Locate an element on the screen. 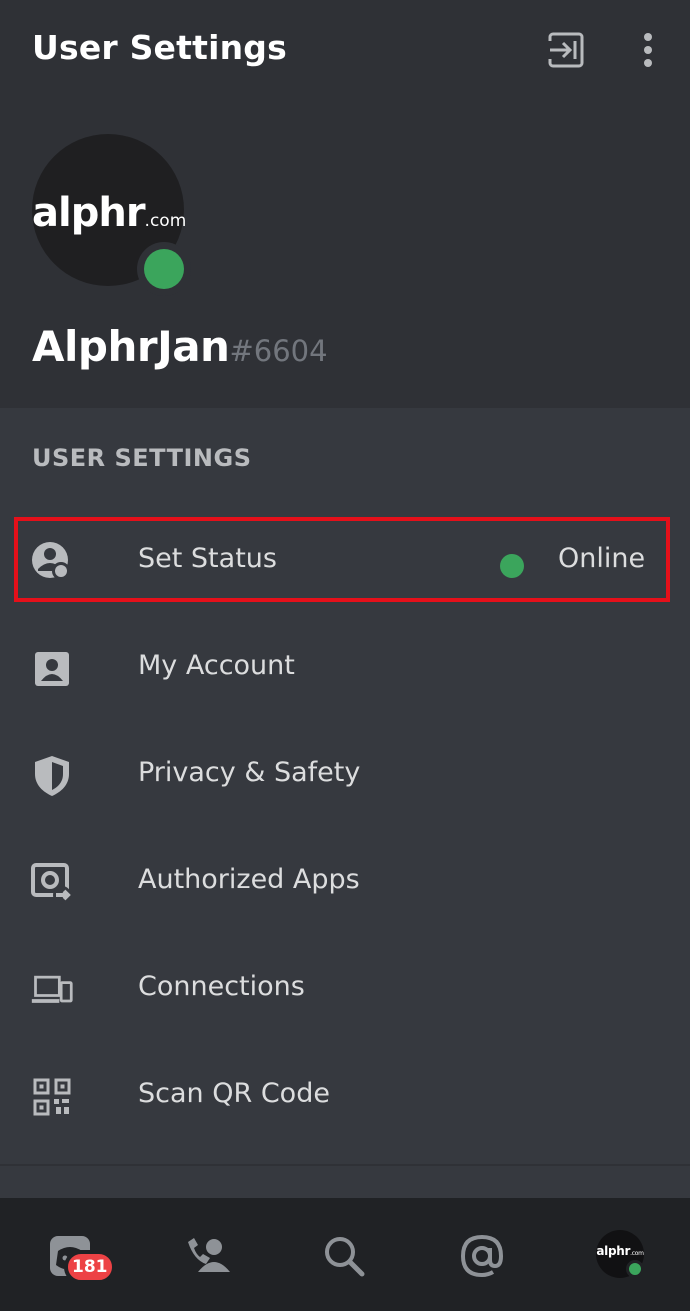  menu-item-authorized-apps: Authorized Apps is located at coordinates (345, 880).